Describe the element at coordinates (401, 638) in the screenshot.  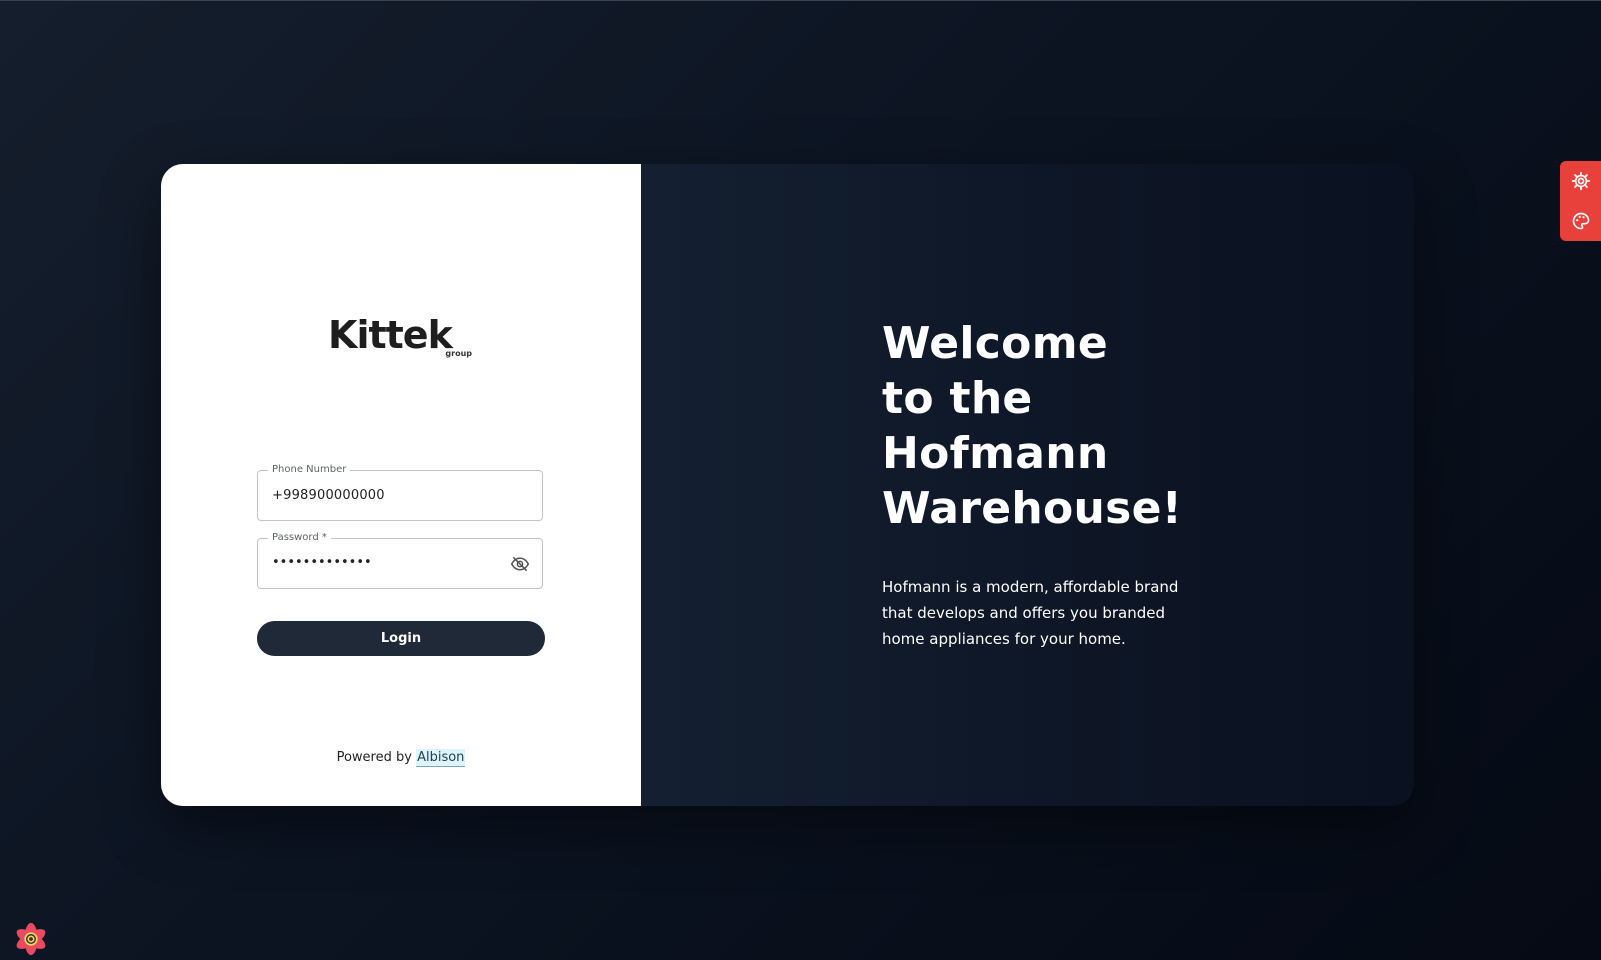
I see `login-button: Login` at that location.